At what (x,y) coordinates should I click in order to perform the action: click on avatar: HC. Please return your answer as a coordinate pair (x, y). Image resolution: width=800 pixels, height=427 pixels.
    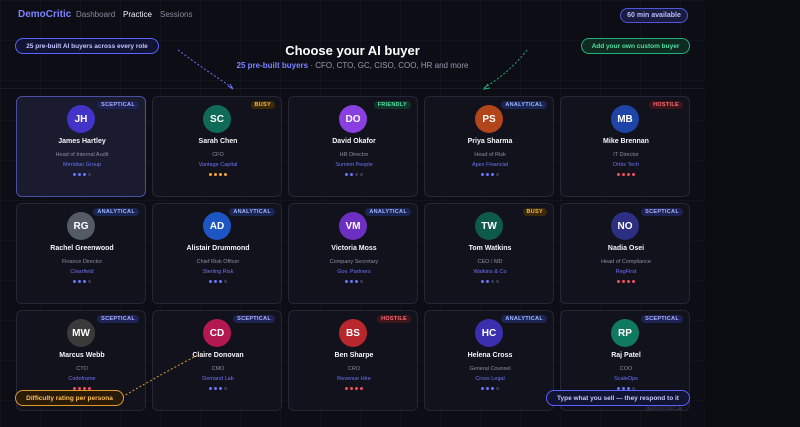
    Looking at the image, I should click on (489, 333).